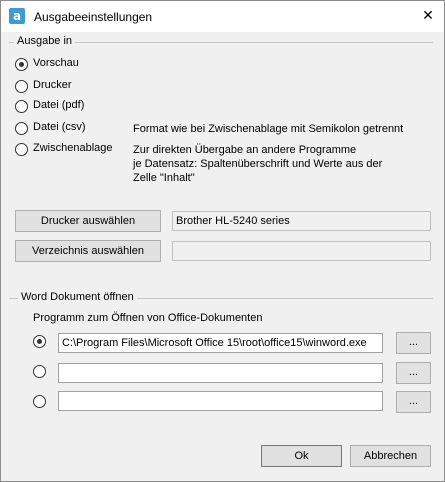  Describe the element at coordinates (88, 251) in the screenshot. I see `select-directory-button: Verzeichnis auswählen` at that location.